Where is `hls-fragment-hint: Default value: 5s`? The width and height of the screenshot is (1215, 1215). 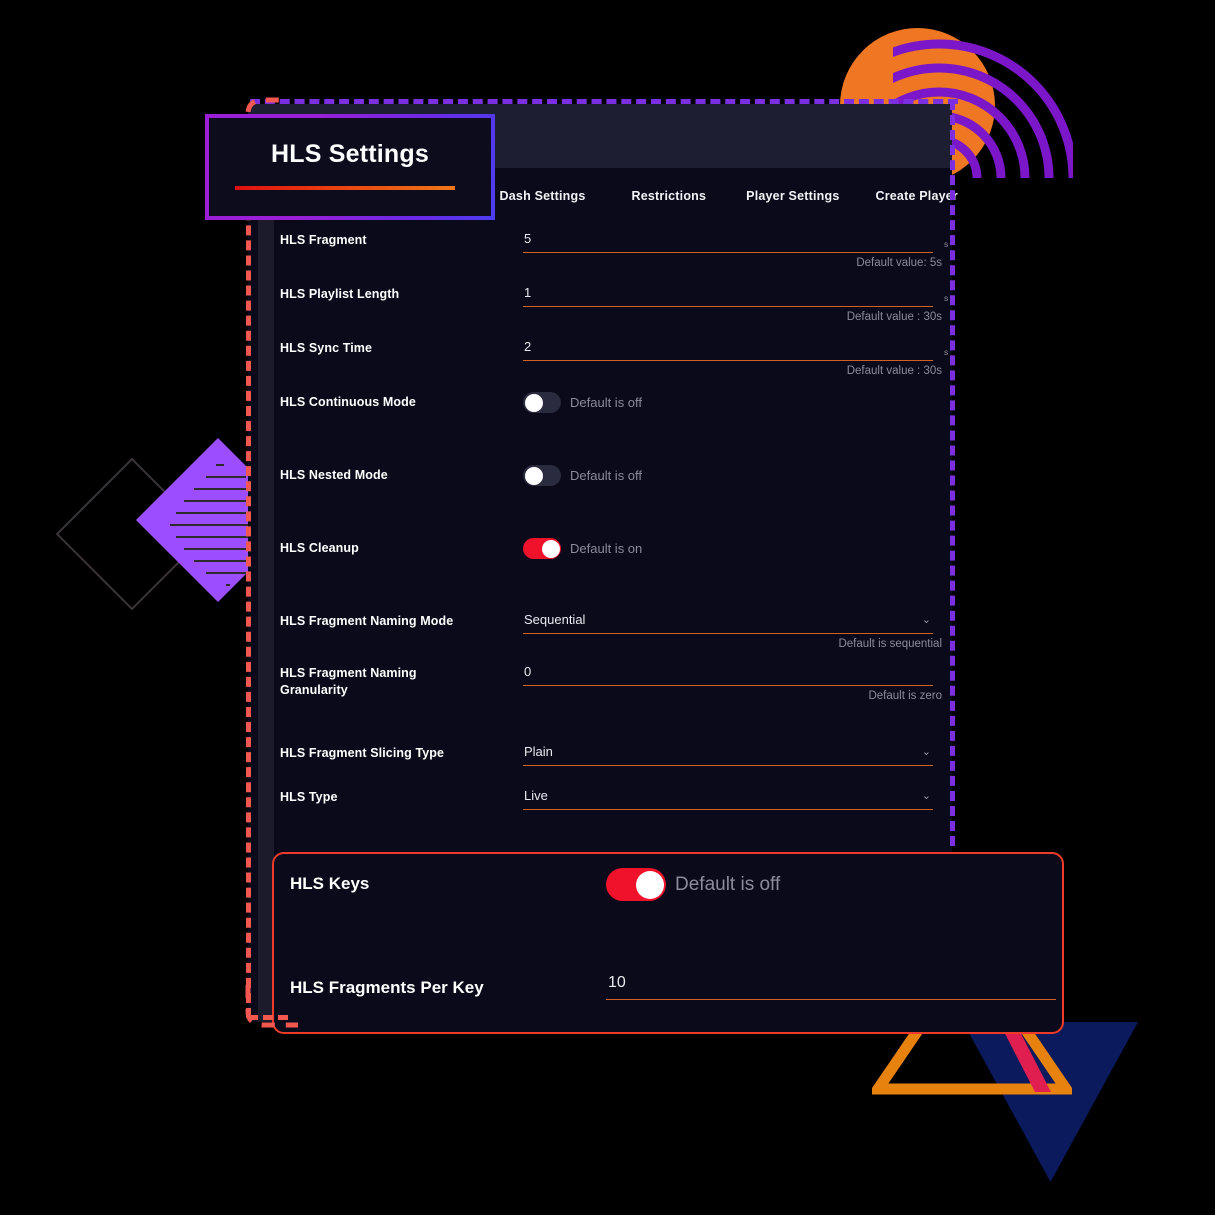
hls-fragment-hint: Default value: 5s is located at coordinates (899, 263).